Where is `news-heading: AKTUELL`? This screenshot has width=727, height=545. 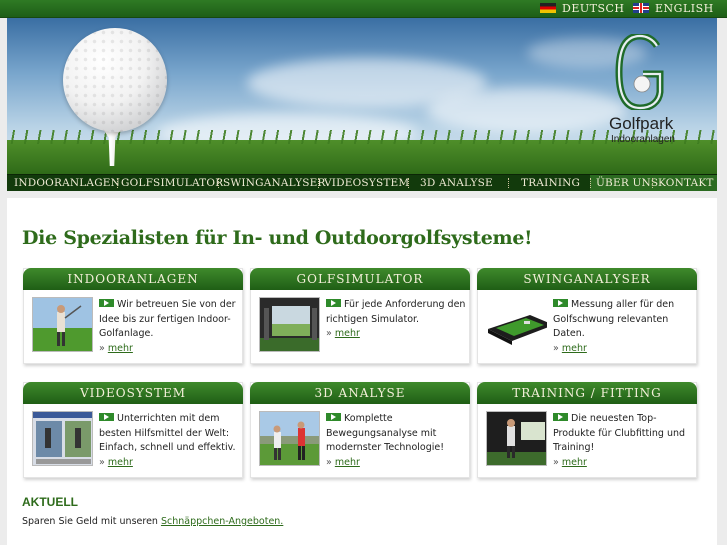
news-heading: AKTUELL is located at coordinates (50, 502).